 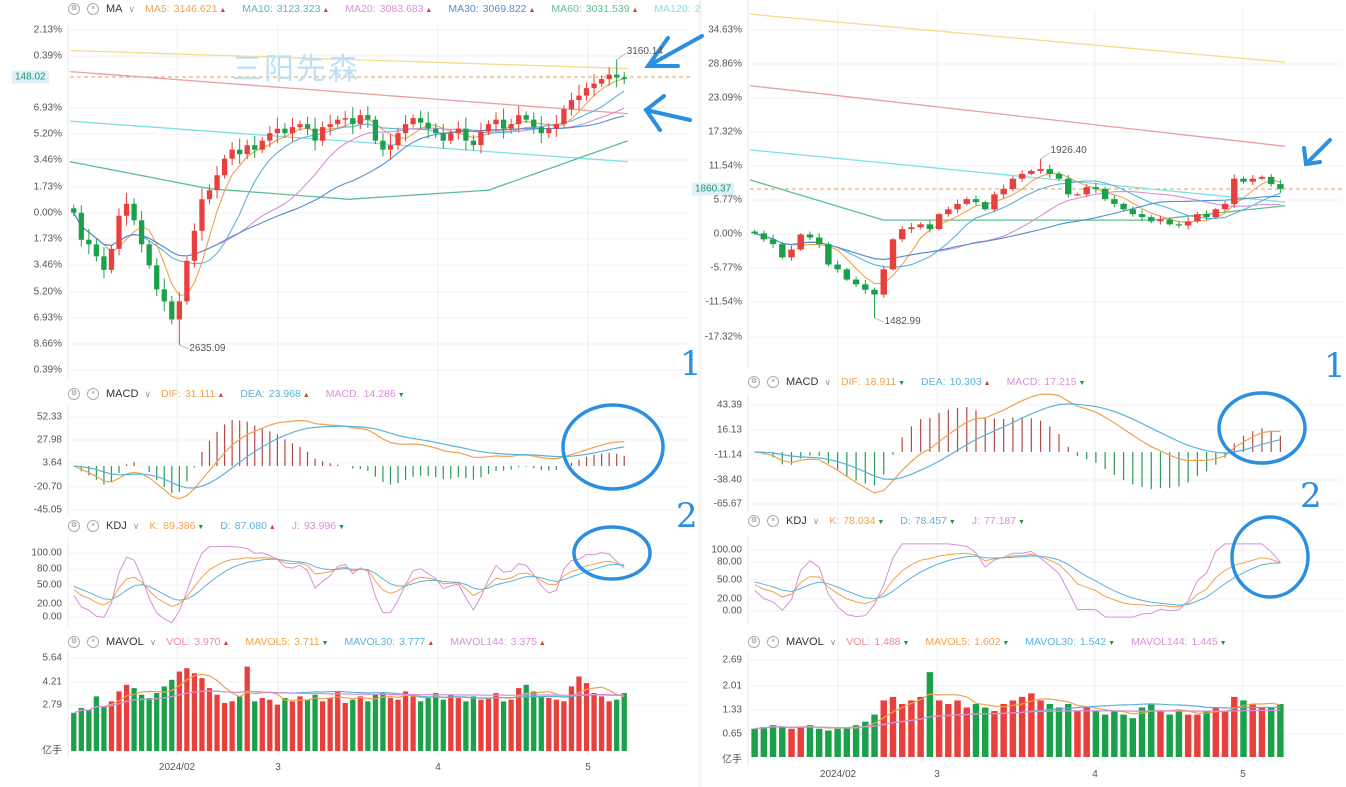 I want to click on indicator-name: MA, so click(x=114, y=9).